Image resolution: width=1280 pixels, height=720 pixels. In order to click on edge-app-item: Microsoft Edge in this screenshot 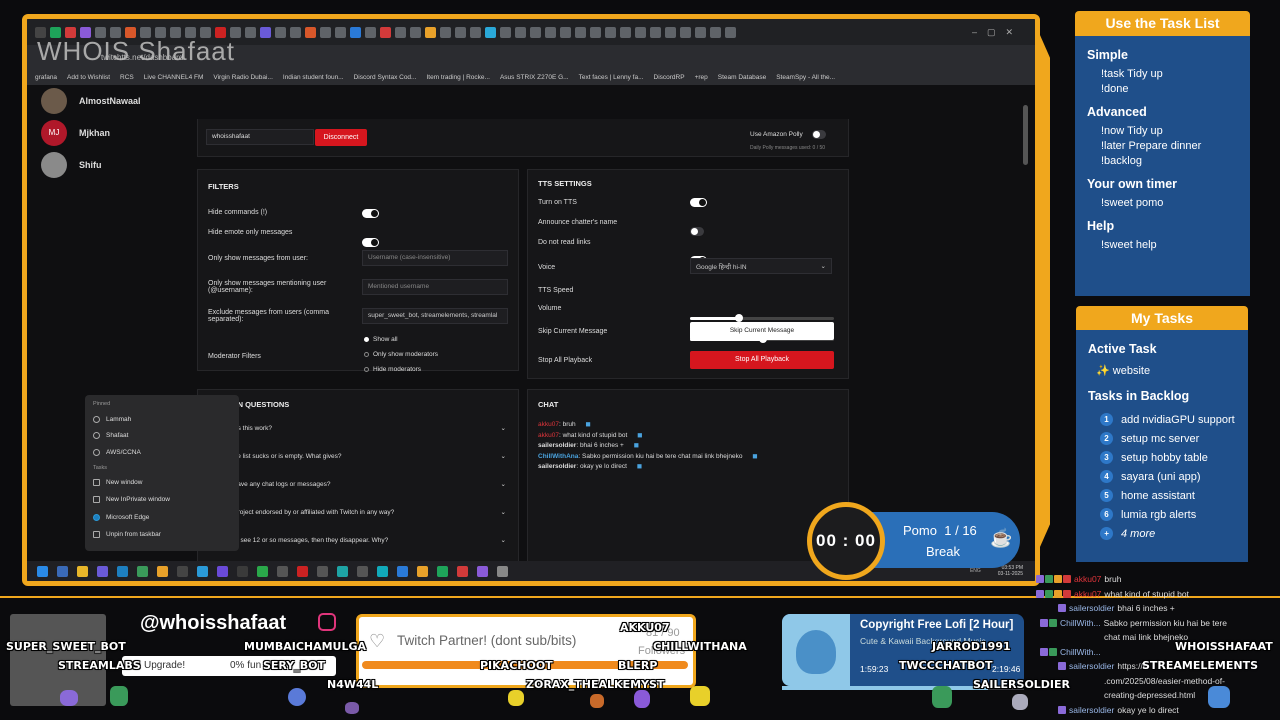, I will do `click(162, 518)`.